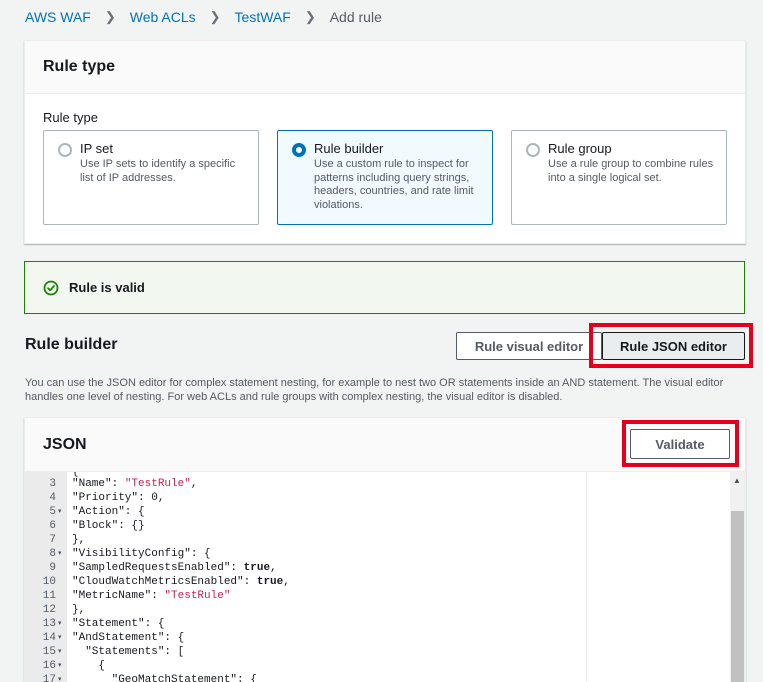 This screenshot has height=682, width=763. I want to click on line-number: 10, so click(49, 582).